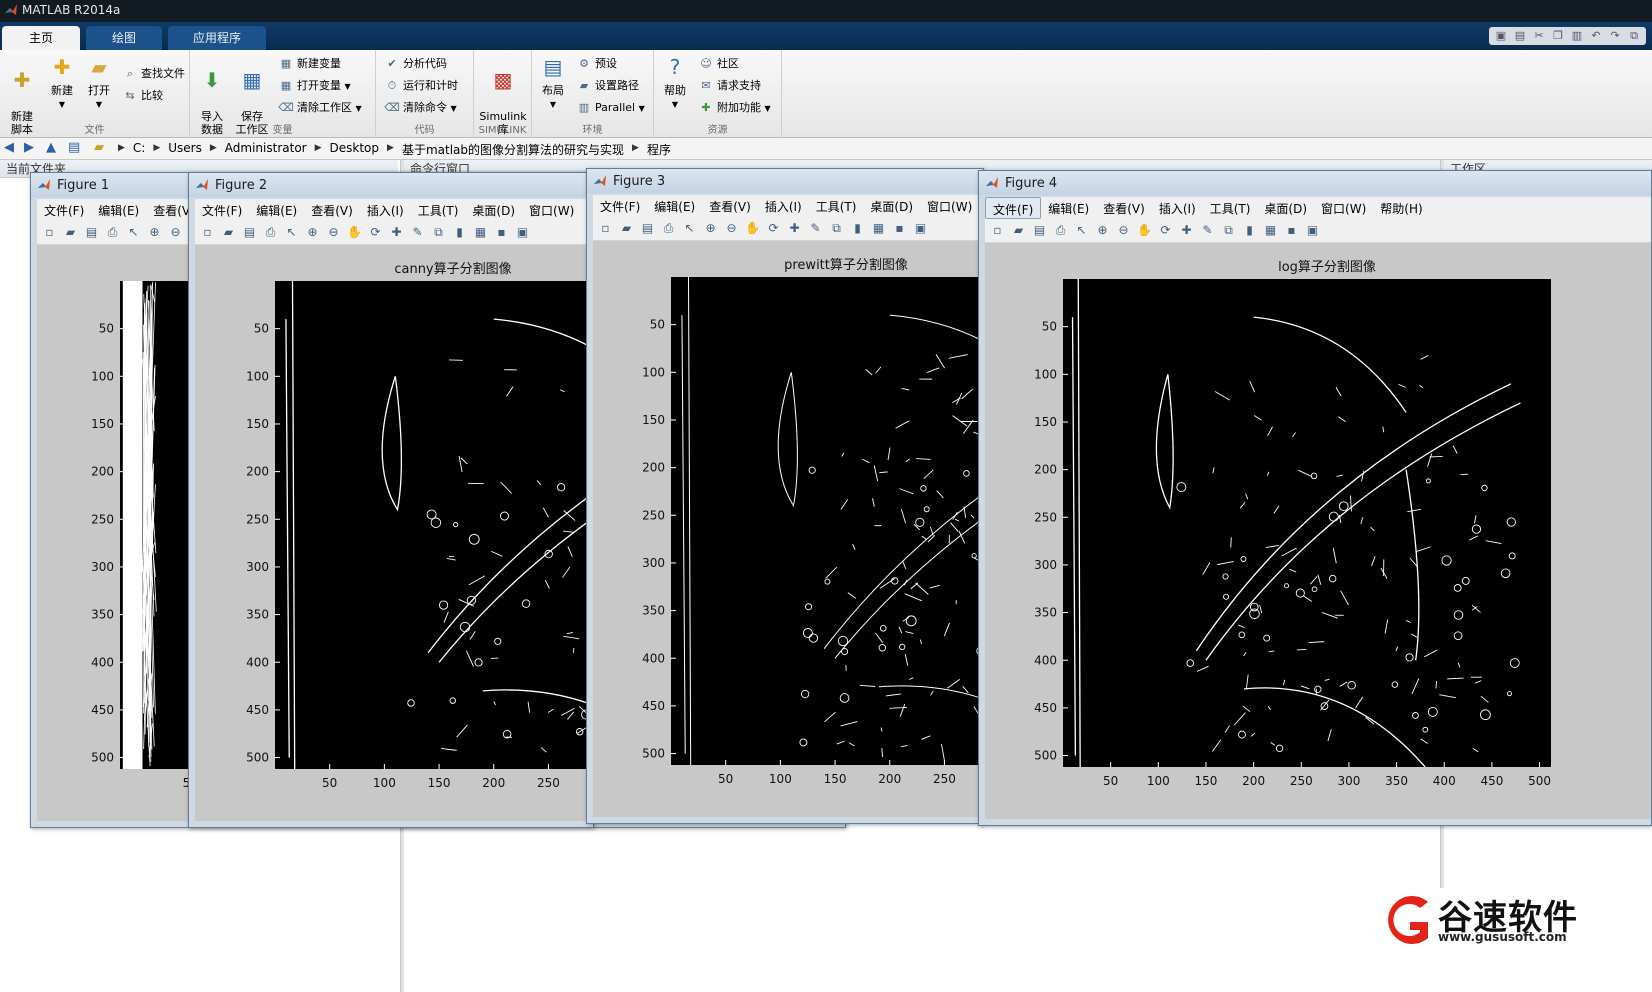  What do you see at coordinates (734, 108) in the screenshot?
I see `addons-button: ✚ 附加功能 ▼` at bounding box center [734, 108].